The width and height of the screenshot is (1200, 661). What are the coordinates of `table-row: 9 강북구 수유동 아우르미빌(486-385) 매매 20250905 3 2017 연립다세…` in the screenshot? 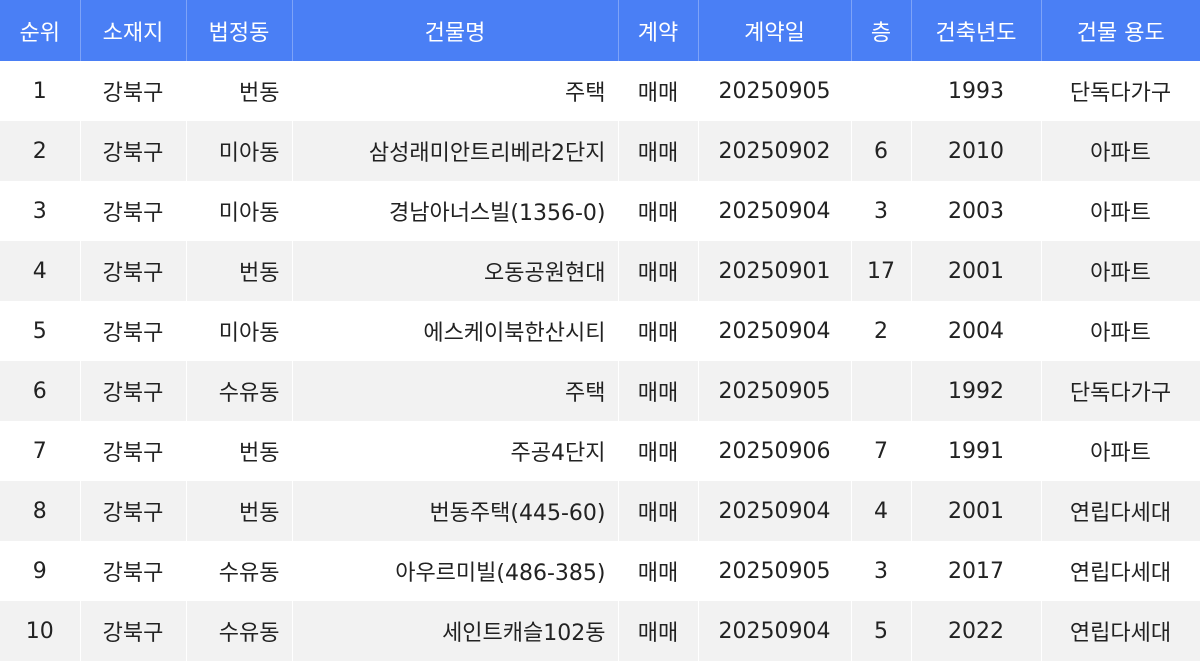 It's located at (600, 571).